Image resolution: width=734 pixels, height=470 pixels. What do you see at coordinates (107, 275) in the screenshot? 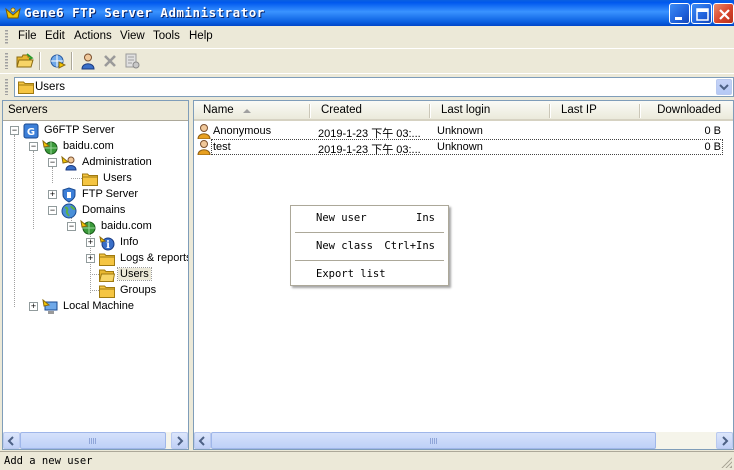
I see `folder-open-icon` at bounding box center [107, 275].